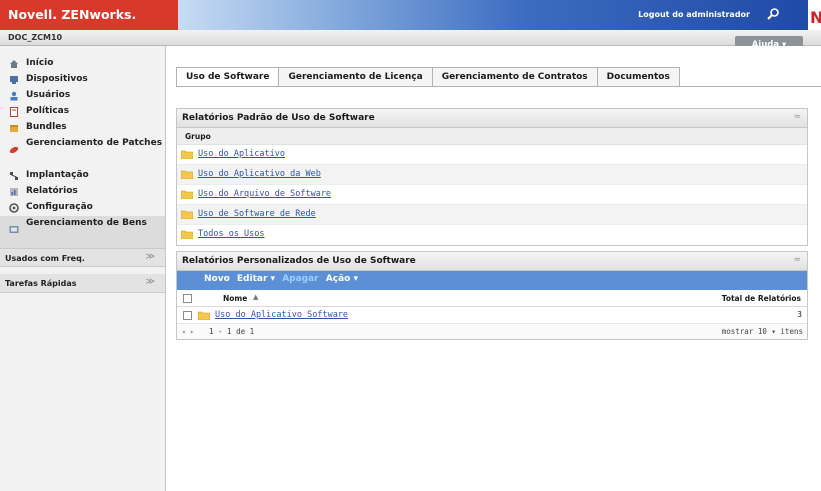 The image size is (821, 491). Describe the element at coordinates (188, 331) in the screenshot. I see `page-nav-arrows: ◂ ▸` at that location.